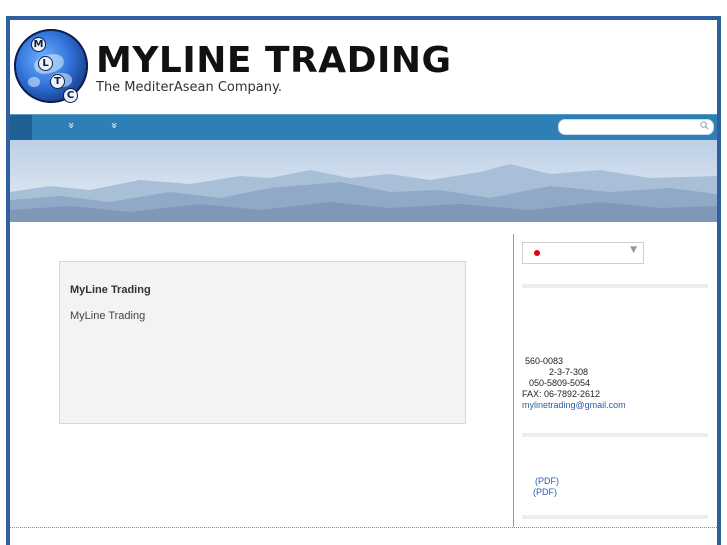  Describe the element at coordinates (633, 250) in the screenshot. I see `chevron-down-icon: ▼` at that location.